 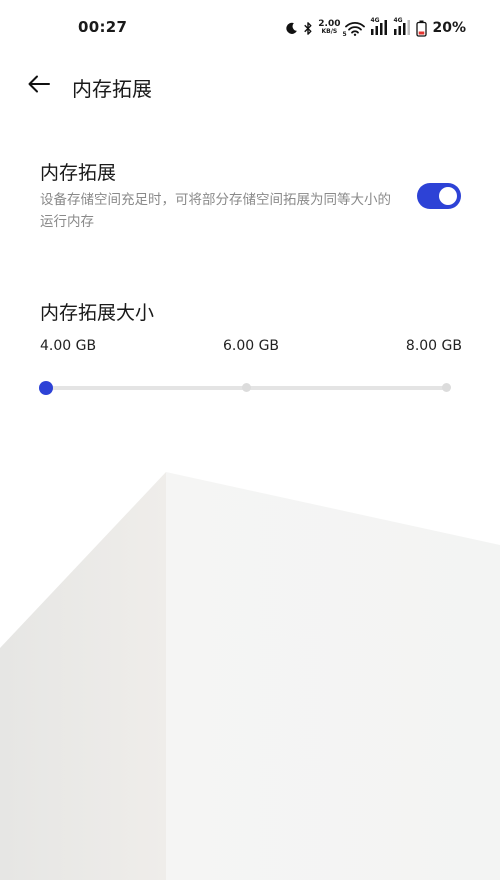 I want to click on page-title: 内存拓展, so click(x=112, y=89).